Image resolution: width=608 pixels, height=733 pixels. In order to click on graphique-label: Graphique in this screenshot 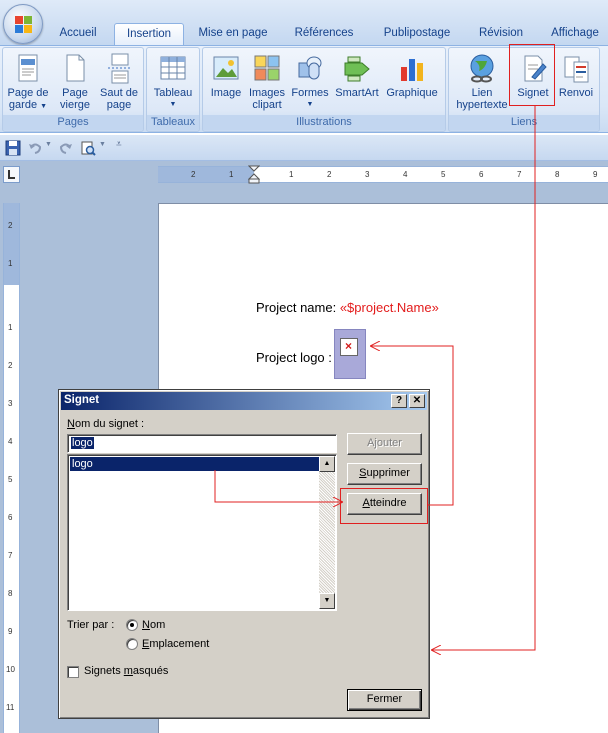, I will do `click(412, 93)`.